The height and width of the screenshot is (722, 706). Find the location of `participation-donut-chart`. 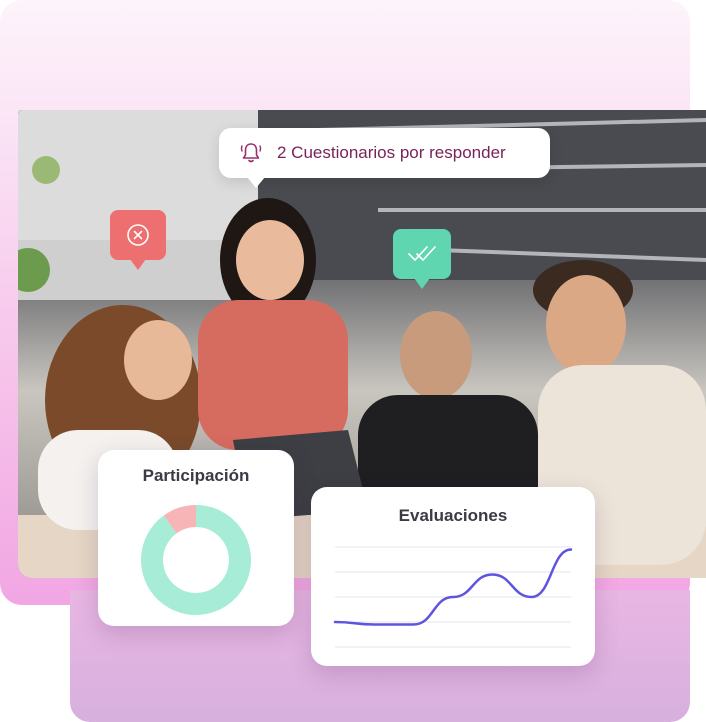

participation-donut-chart is located at coordinates (196, 560).